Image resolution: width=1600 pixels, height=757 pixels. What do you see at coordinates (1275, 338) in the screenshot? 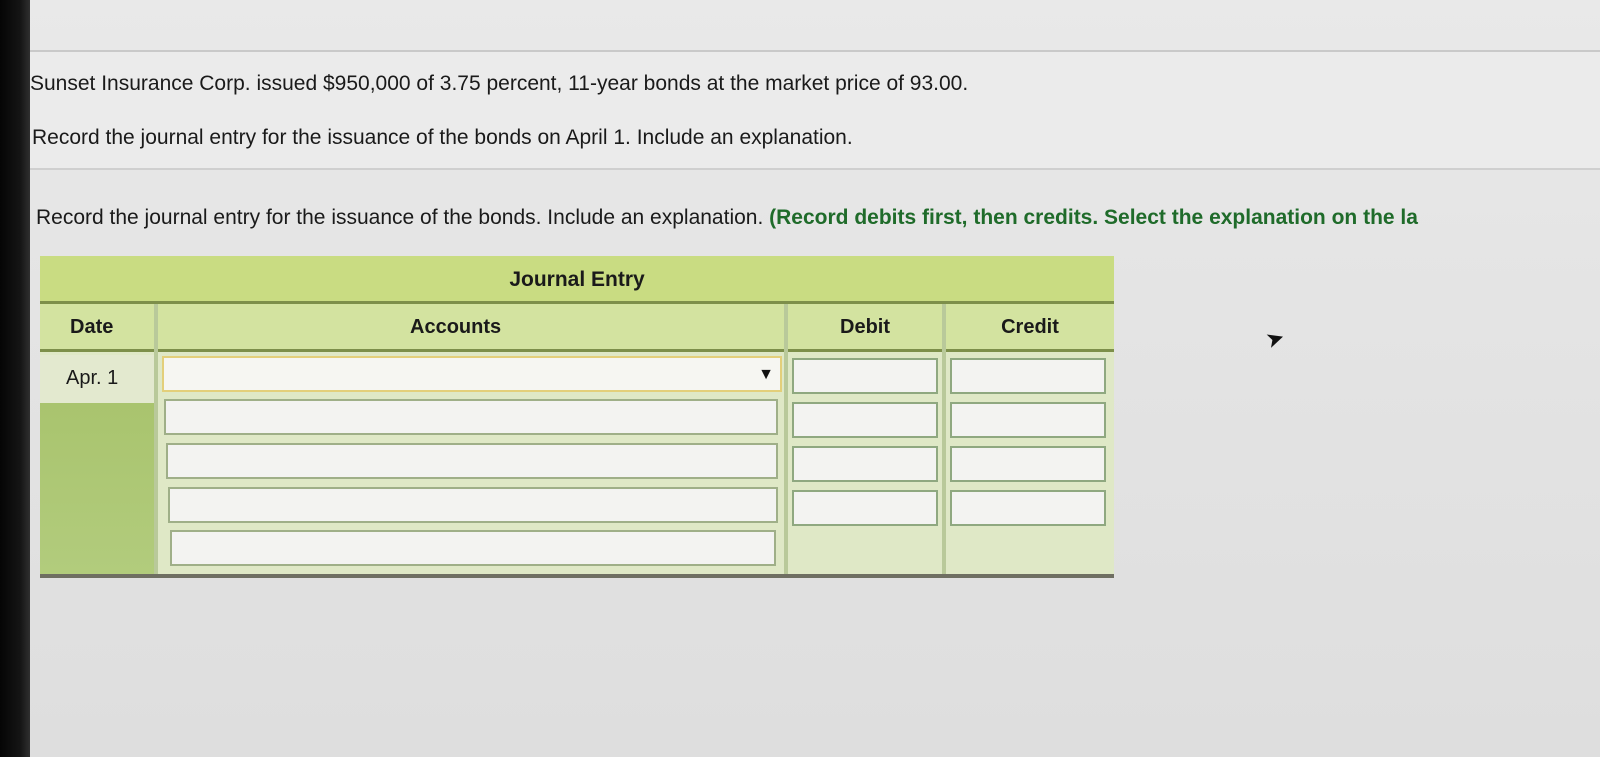
I see `mouse-pointer-icon: ➤` at bounding box center [1275, 338].